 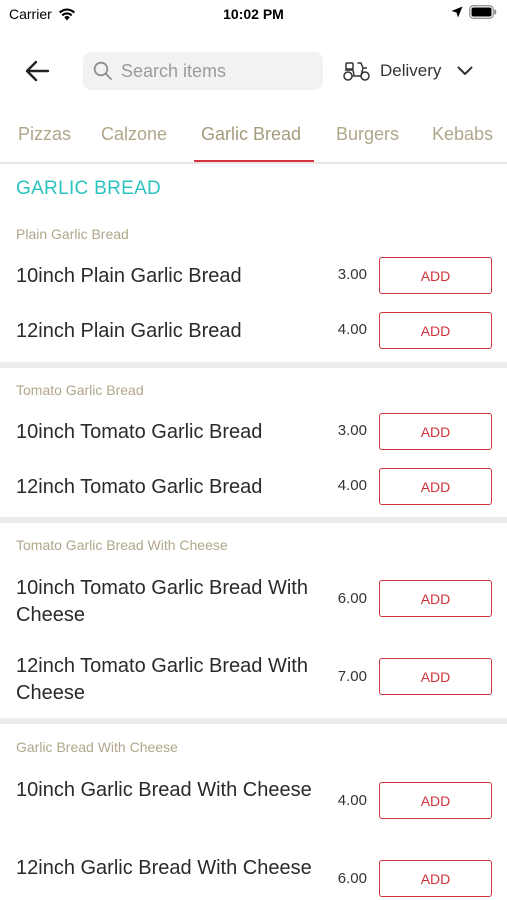 I want to click on item-name: 10inch Plain Garlic Bread, so click(x=129, y=276).